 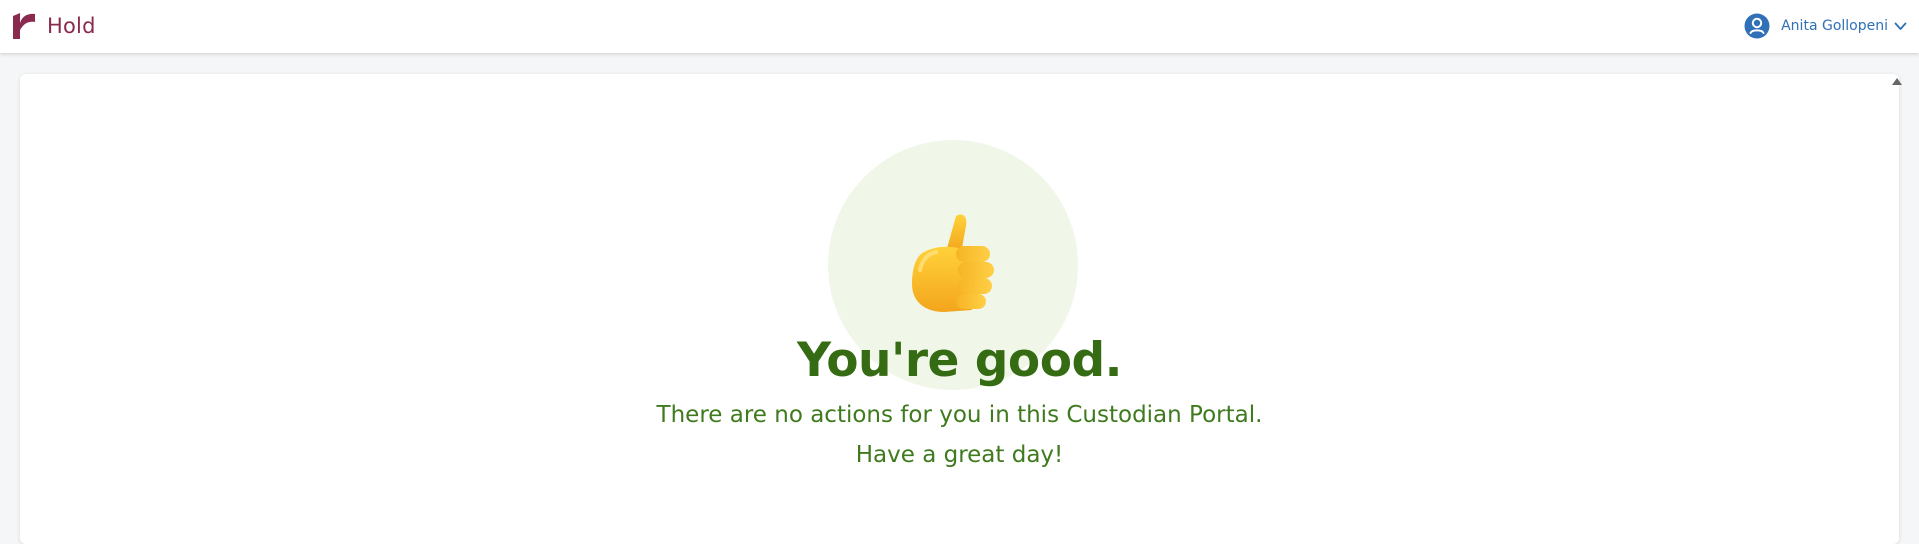 I want to click on user-name: Anita Gollopeni, so click(x=1834, y=26).